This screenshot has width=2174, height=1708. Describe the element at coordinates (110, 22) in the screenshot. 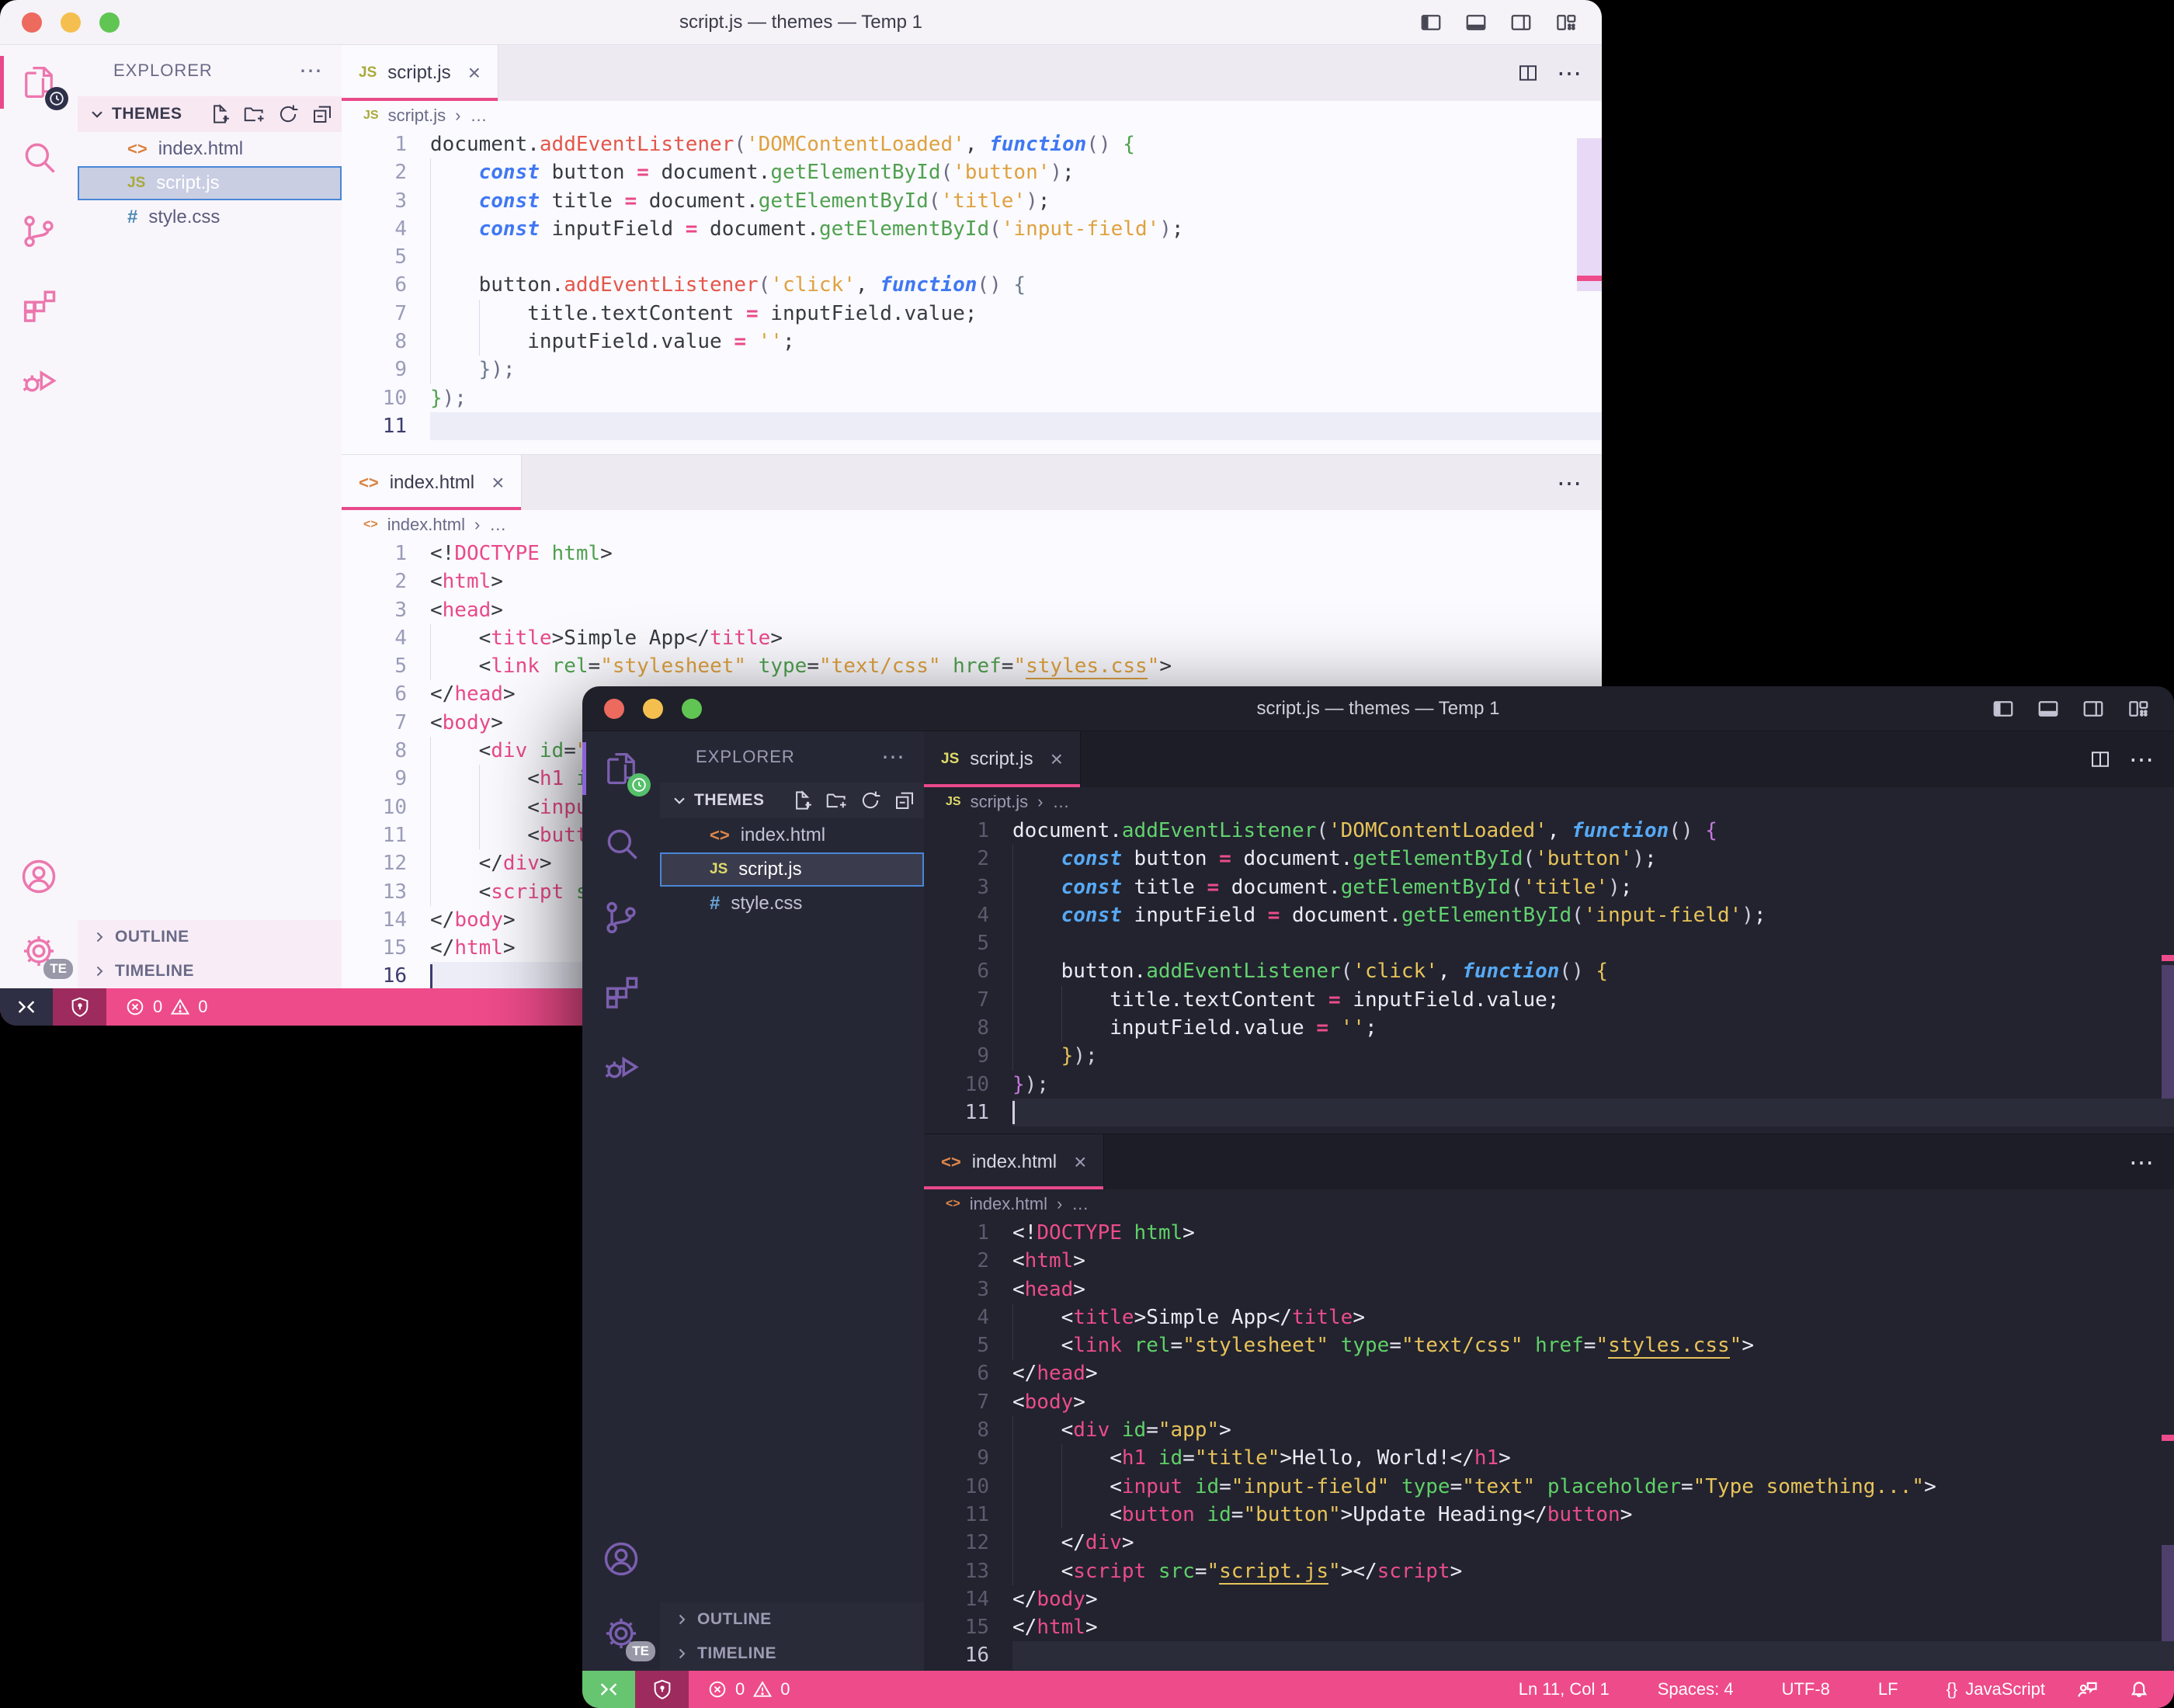

I see `zoom-window-button` at that location.